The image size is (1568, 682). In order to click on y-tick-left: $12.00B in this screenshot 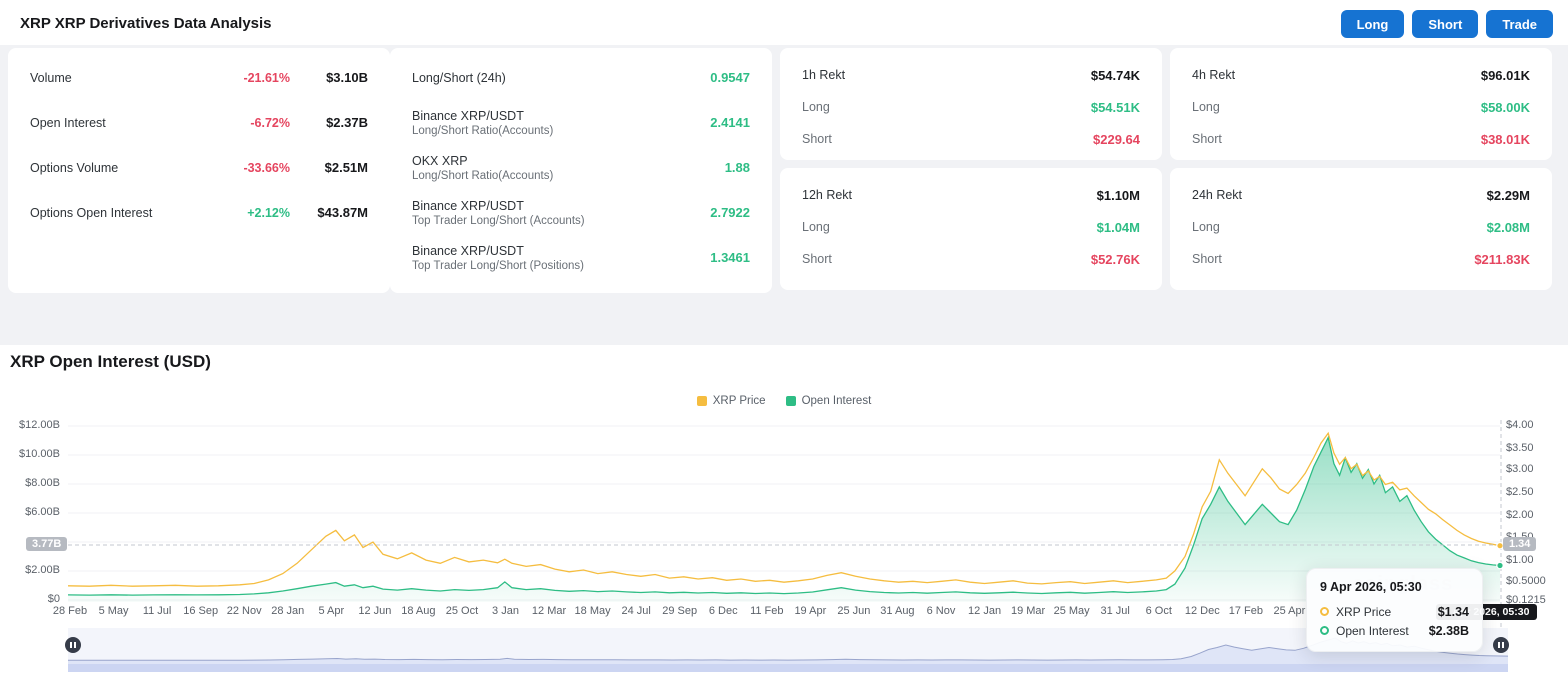, I will do `click(39, 425)`.